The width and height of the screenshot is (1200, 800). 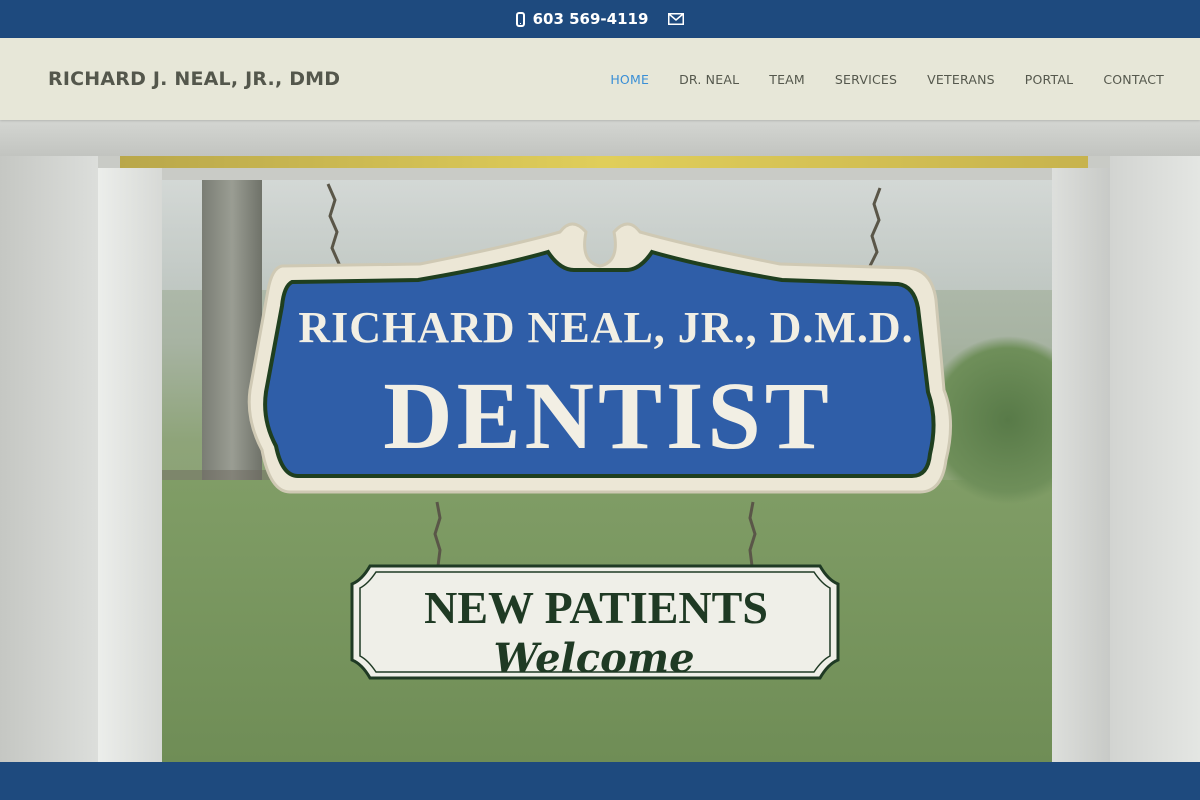 I want to click on bottom-bar, so click(x=600, y=781).